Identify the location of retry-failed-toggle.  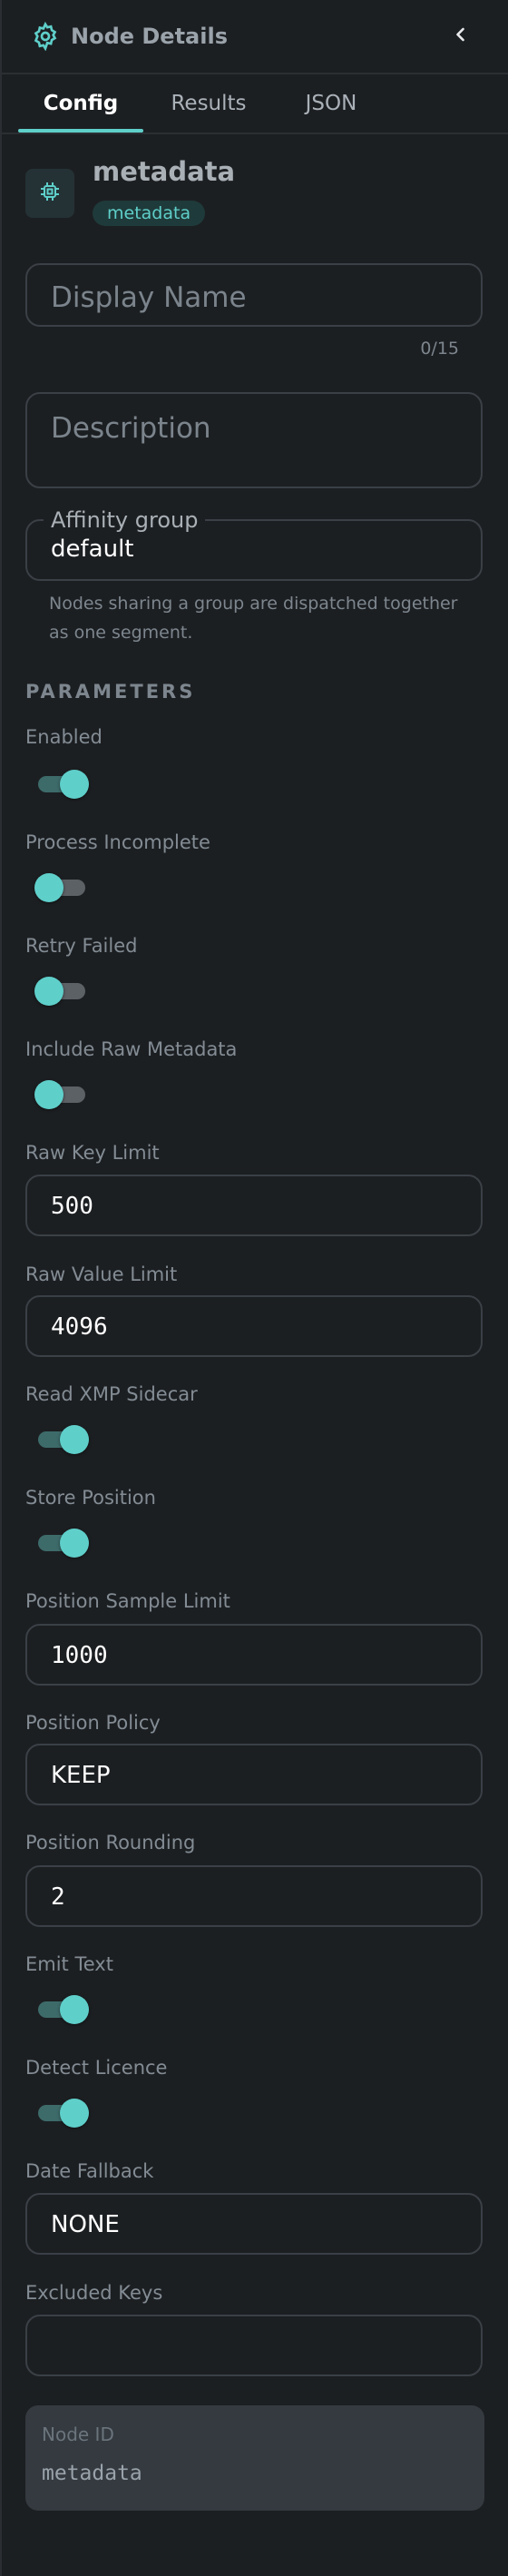
(61, 991).